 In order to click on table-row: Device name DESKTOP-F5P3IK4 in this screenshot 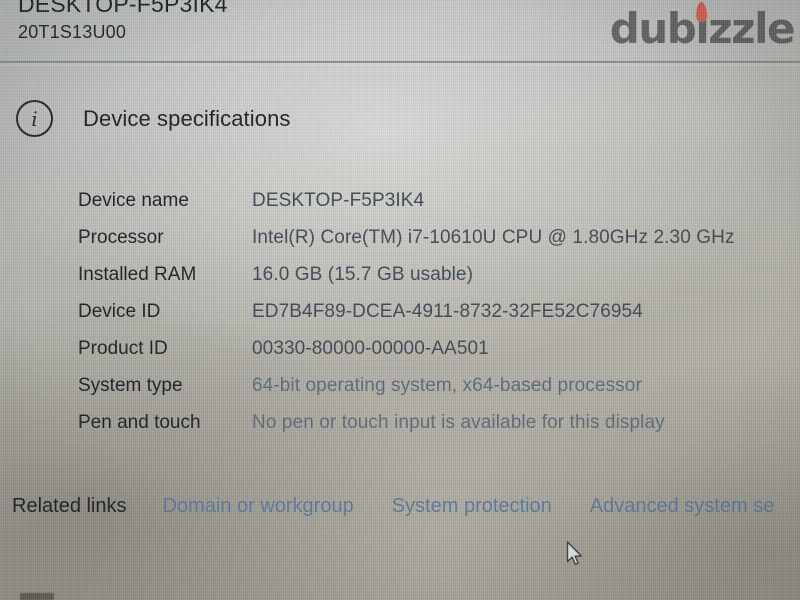, I will do `click(438, 208)`.